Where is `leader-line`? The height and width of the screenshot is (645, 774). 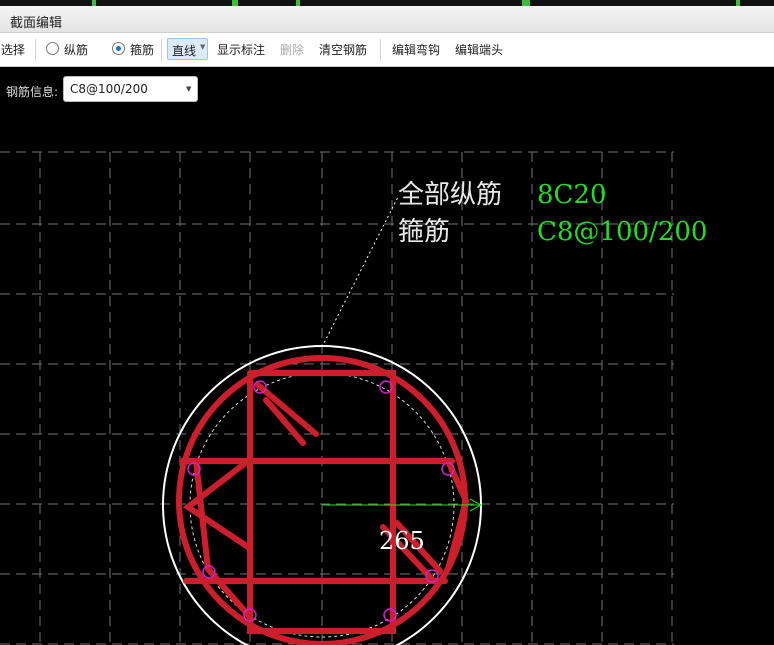 leader-line is located at coordinates (360, 272).